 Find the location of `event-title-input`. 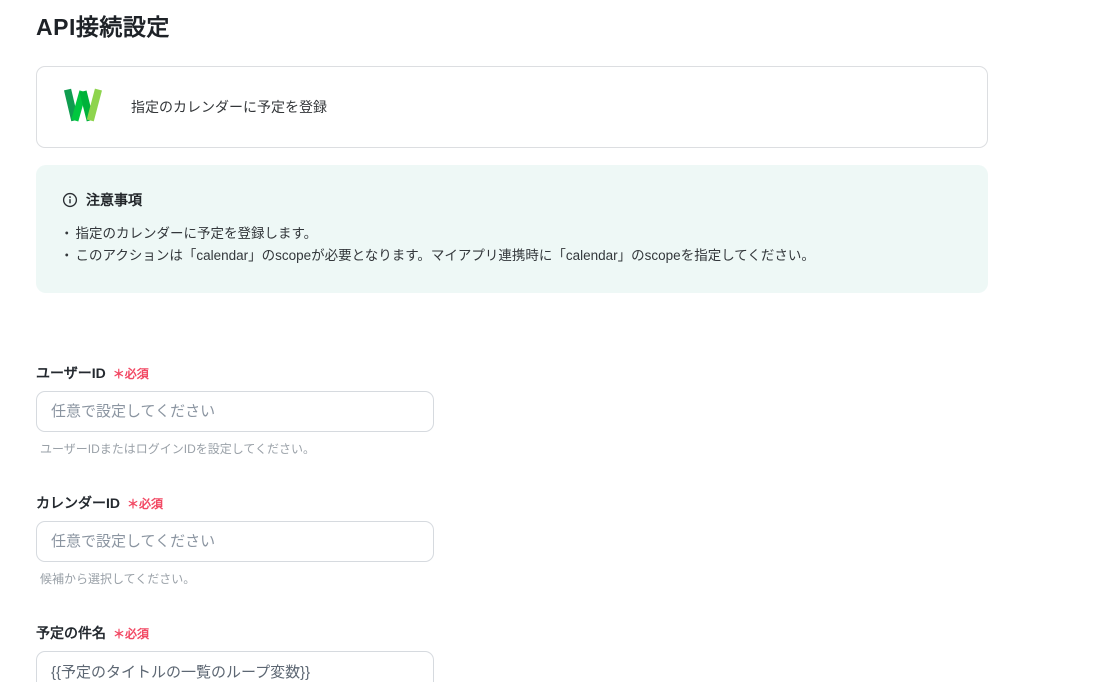

event-title-input is located at coordinates (235, 666).